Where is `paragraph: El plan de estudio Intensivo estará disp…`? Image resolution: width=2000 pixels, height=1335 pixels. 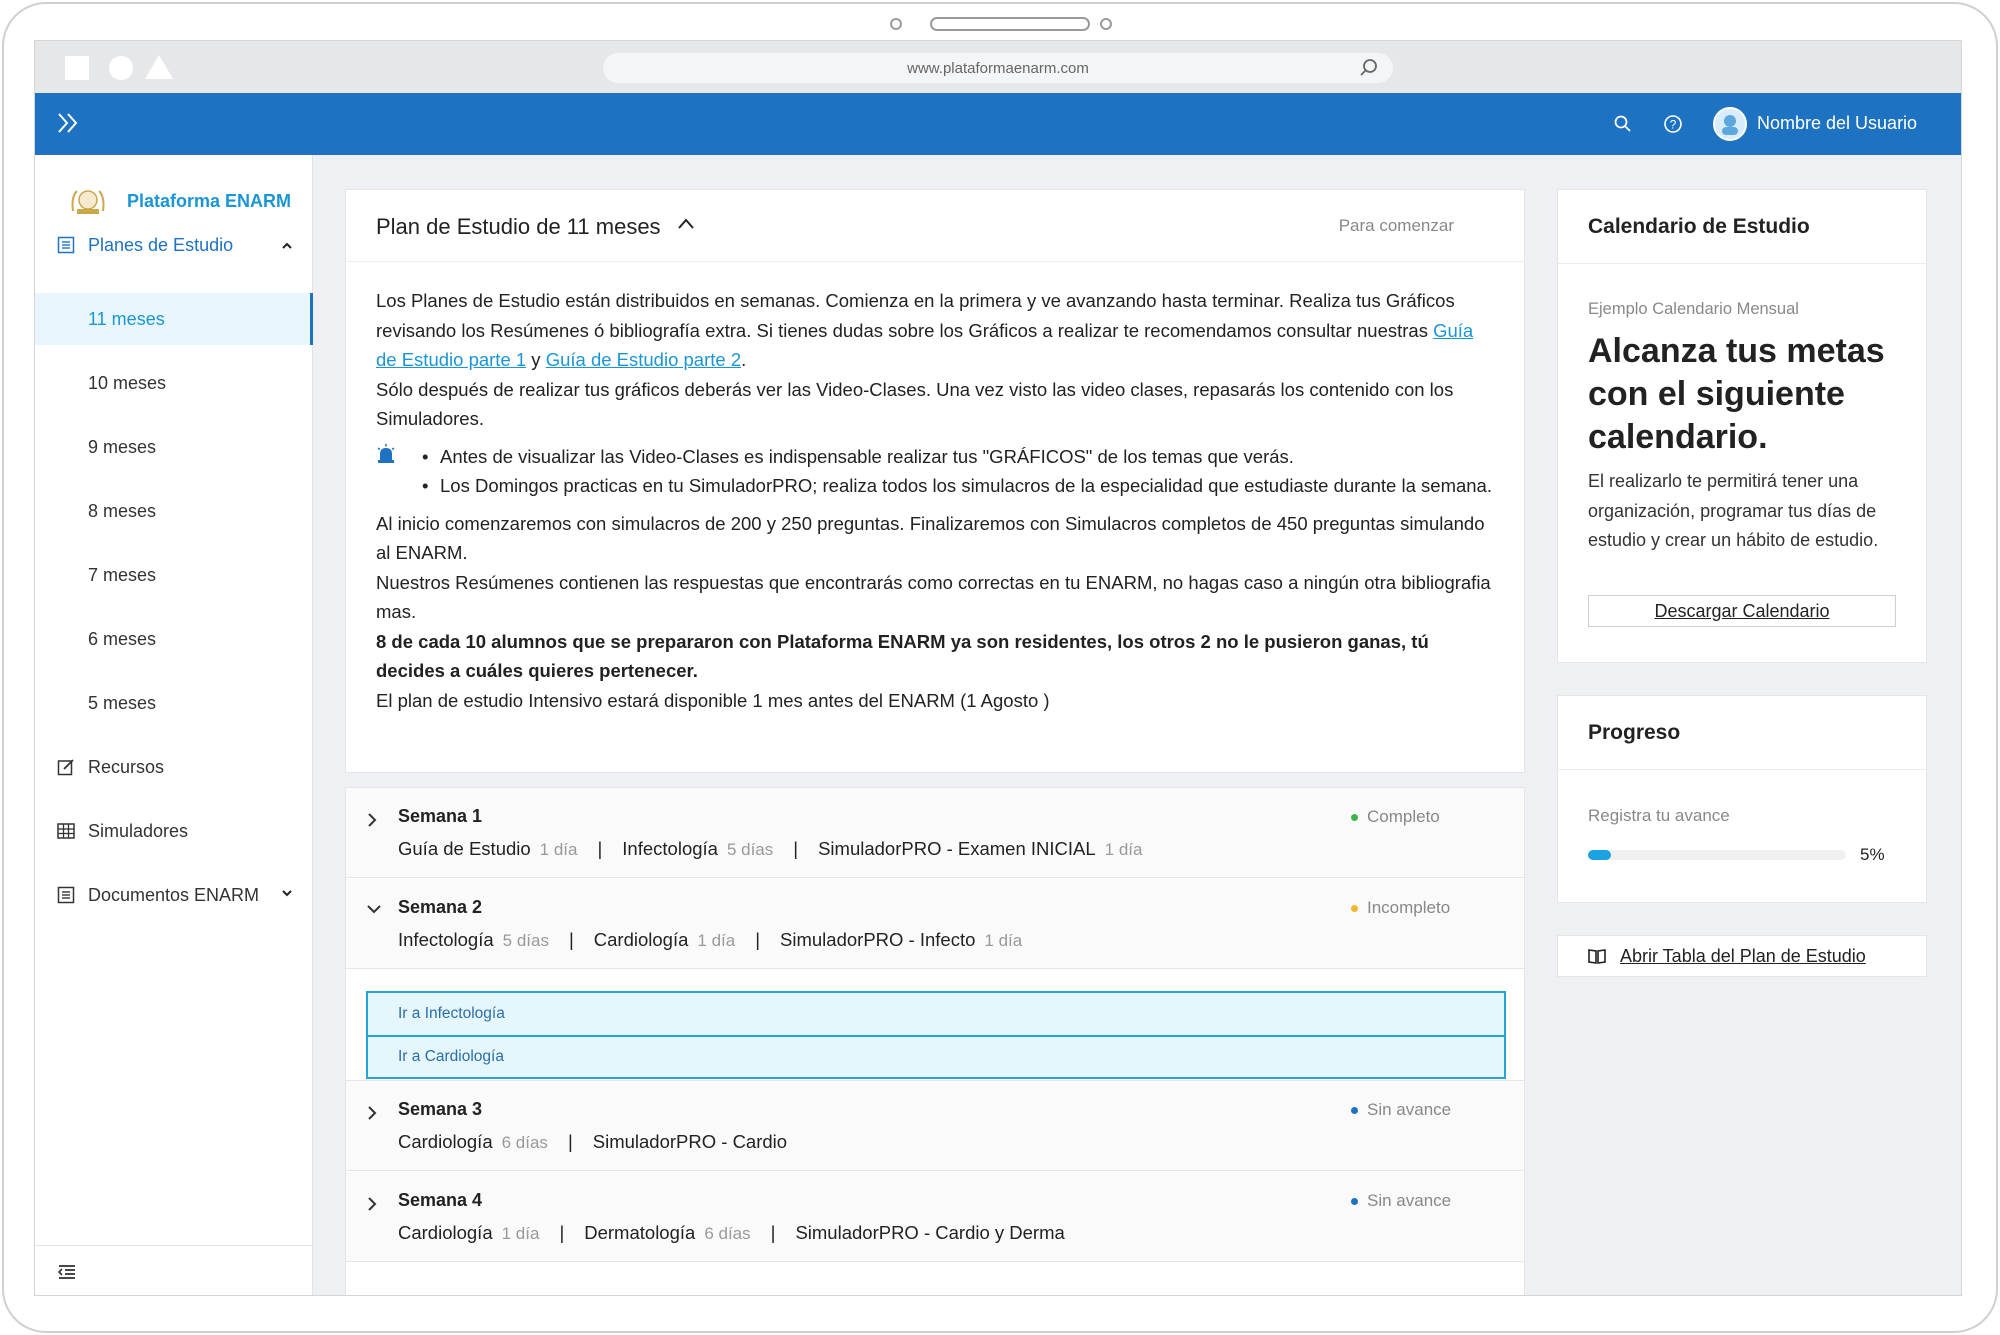 paragraph: El plan de estudio Intensivo estará disp… is located at coordinates (713, 700).